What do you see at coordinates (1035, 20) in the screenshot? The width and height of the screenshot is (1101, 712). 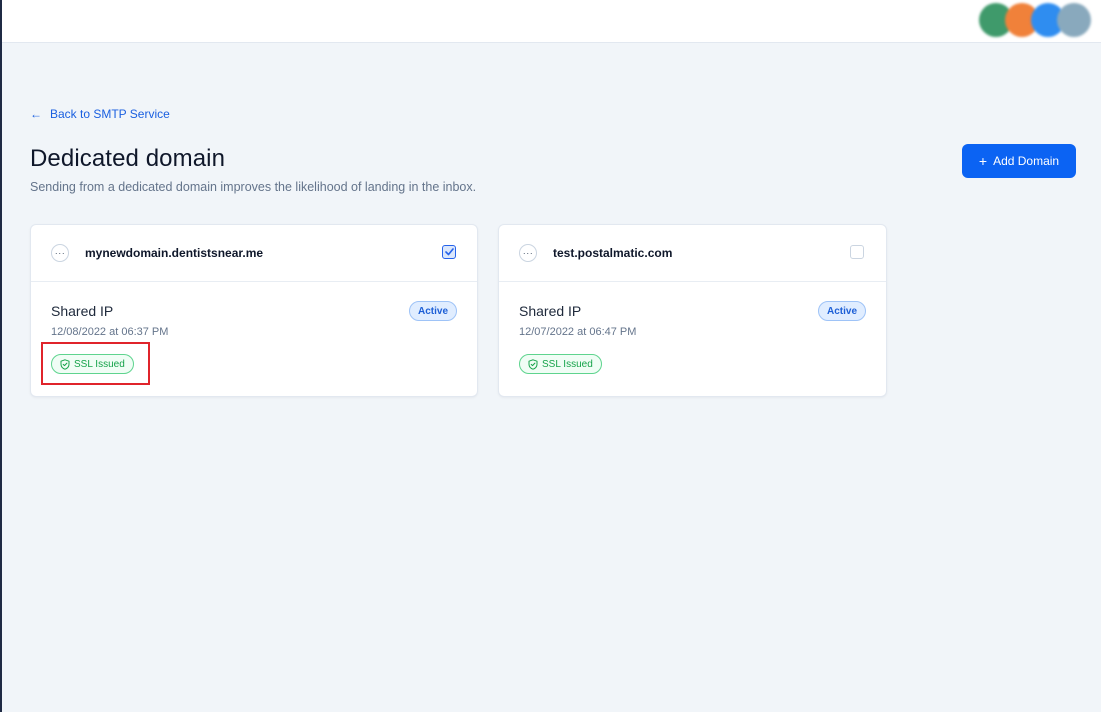 I see `avatar-group` at bounding box center [1035, 20].